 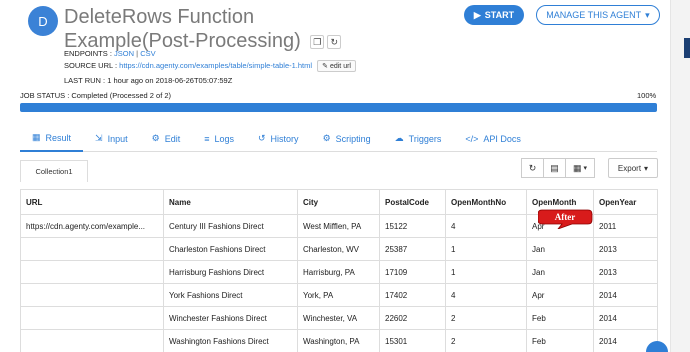 What do you see at coordinates (219, 139) in the screenshot?
I see `tab-logs: ≡ Logs` at bounding box center [219, 139].